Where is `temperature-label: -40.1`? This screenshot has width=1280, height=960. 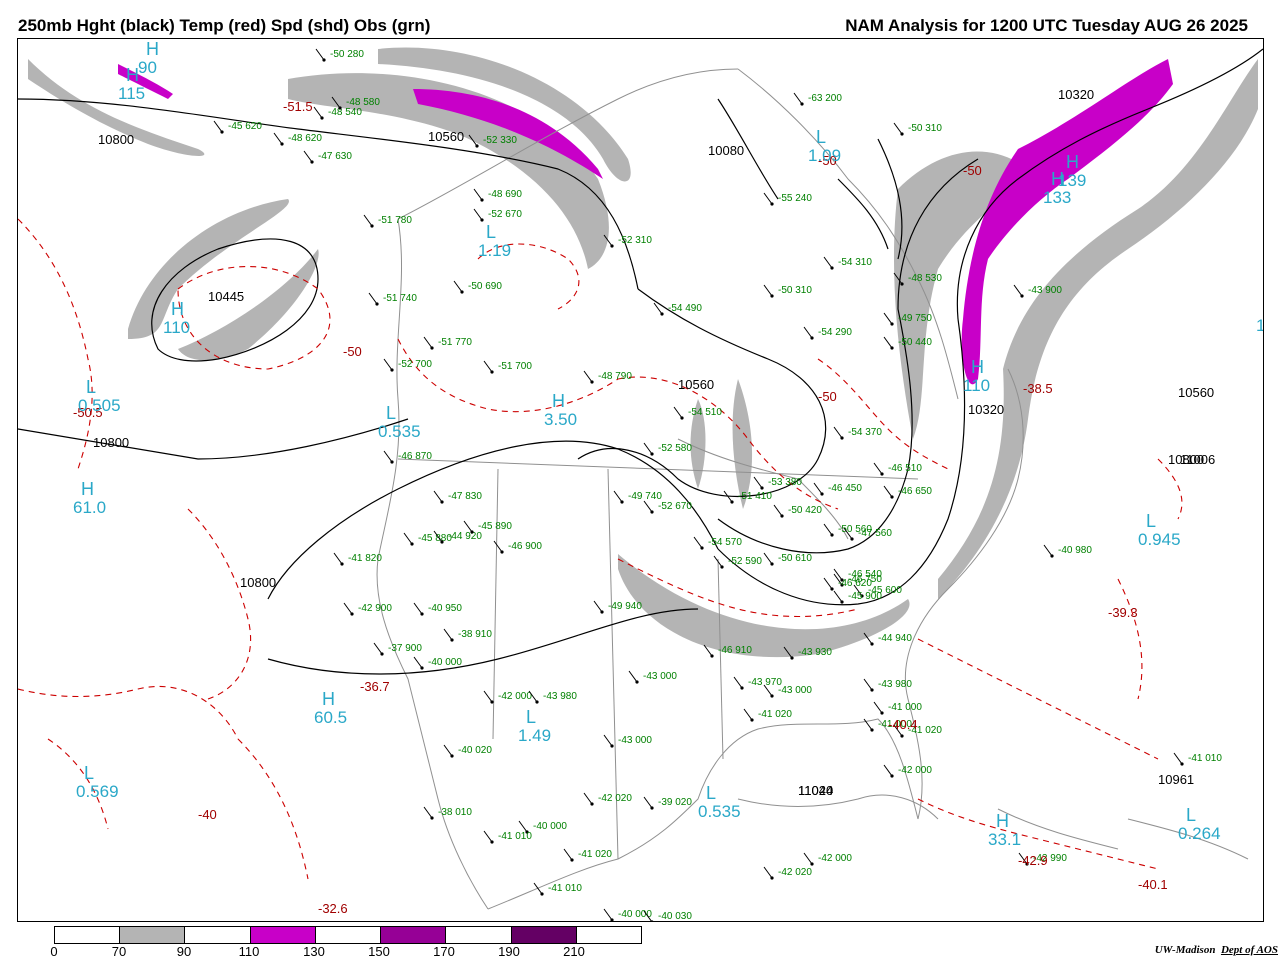 temperature-label: -40.1 is located at coordinates (1153, 884).